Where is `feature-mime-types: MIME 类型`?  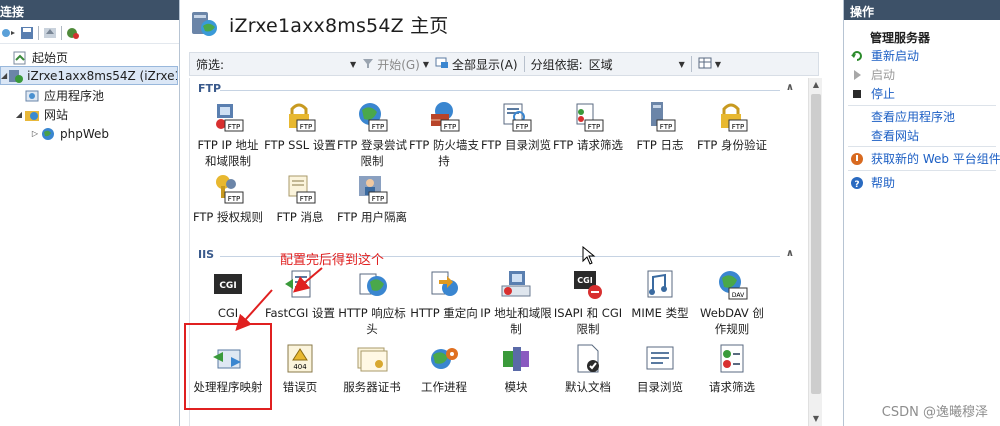
feature-mime-types: MIME 类型 is located at coordinates (660, 308).